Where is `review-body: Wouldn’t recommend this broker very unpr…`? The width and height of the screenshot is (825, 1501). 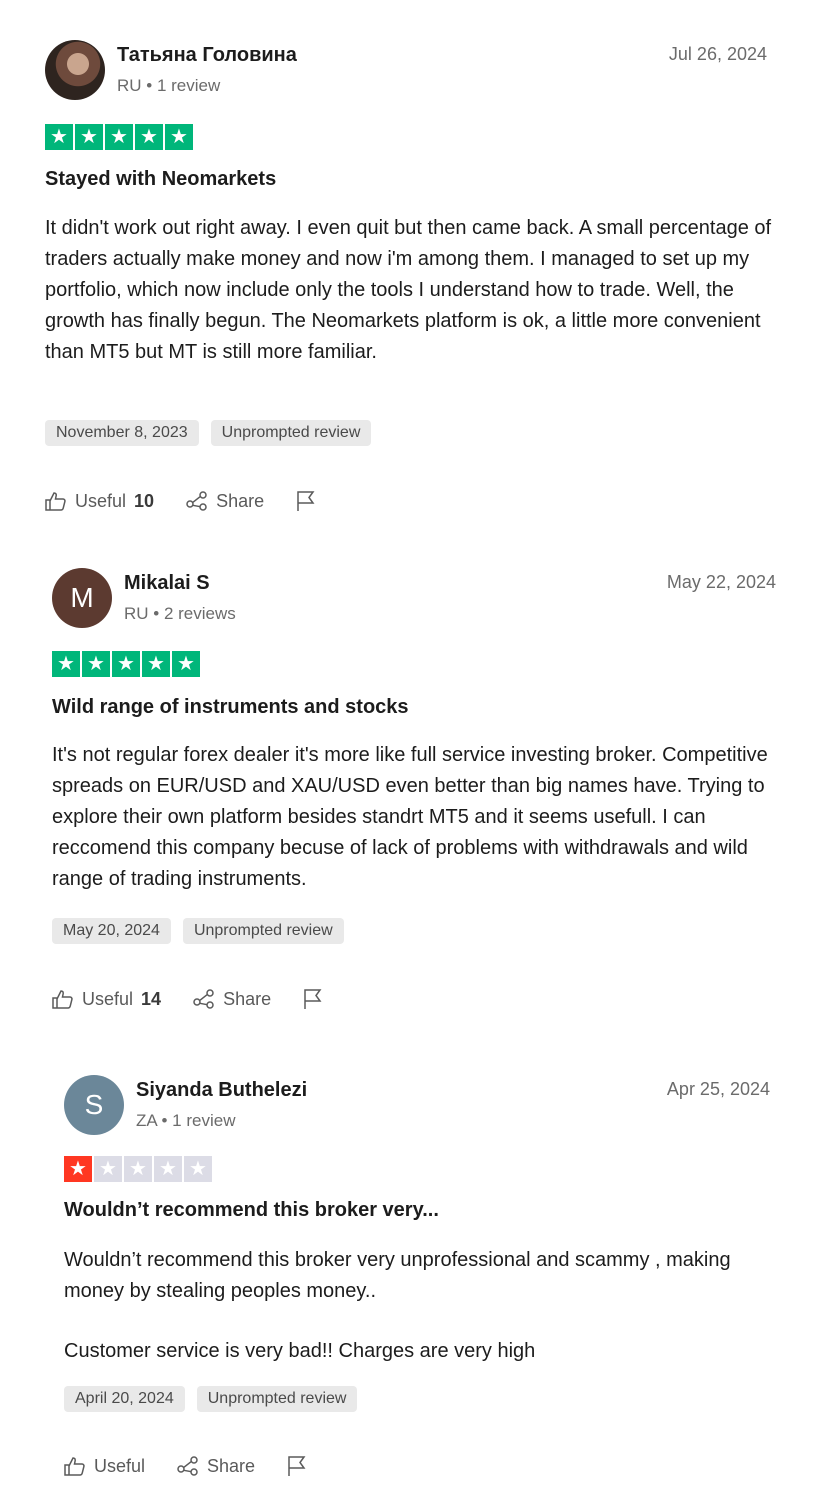
review-body: Wouldn’t recommend this broker very unpr… is located at coordinates (414, 1306).